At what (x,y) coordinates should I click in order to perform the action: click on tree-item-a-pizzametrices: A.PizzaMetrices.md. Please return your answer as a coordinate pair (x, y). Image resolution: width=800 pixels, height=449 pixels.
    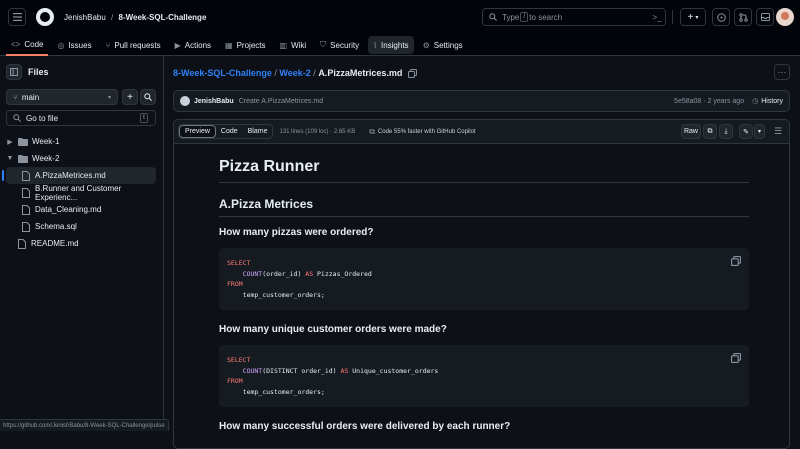
    Looking at the image, I should click on (81, 175).